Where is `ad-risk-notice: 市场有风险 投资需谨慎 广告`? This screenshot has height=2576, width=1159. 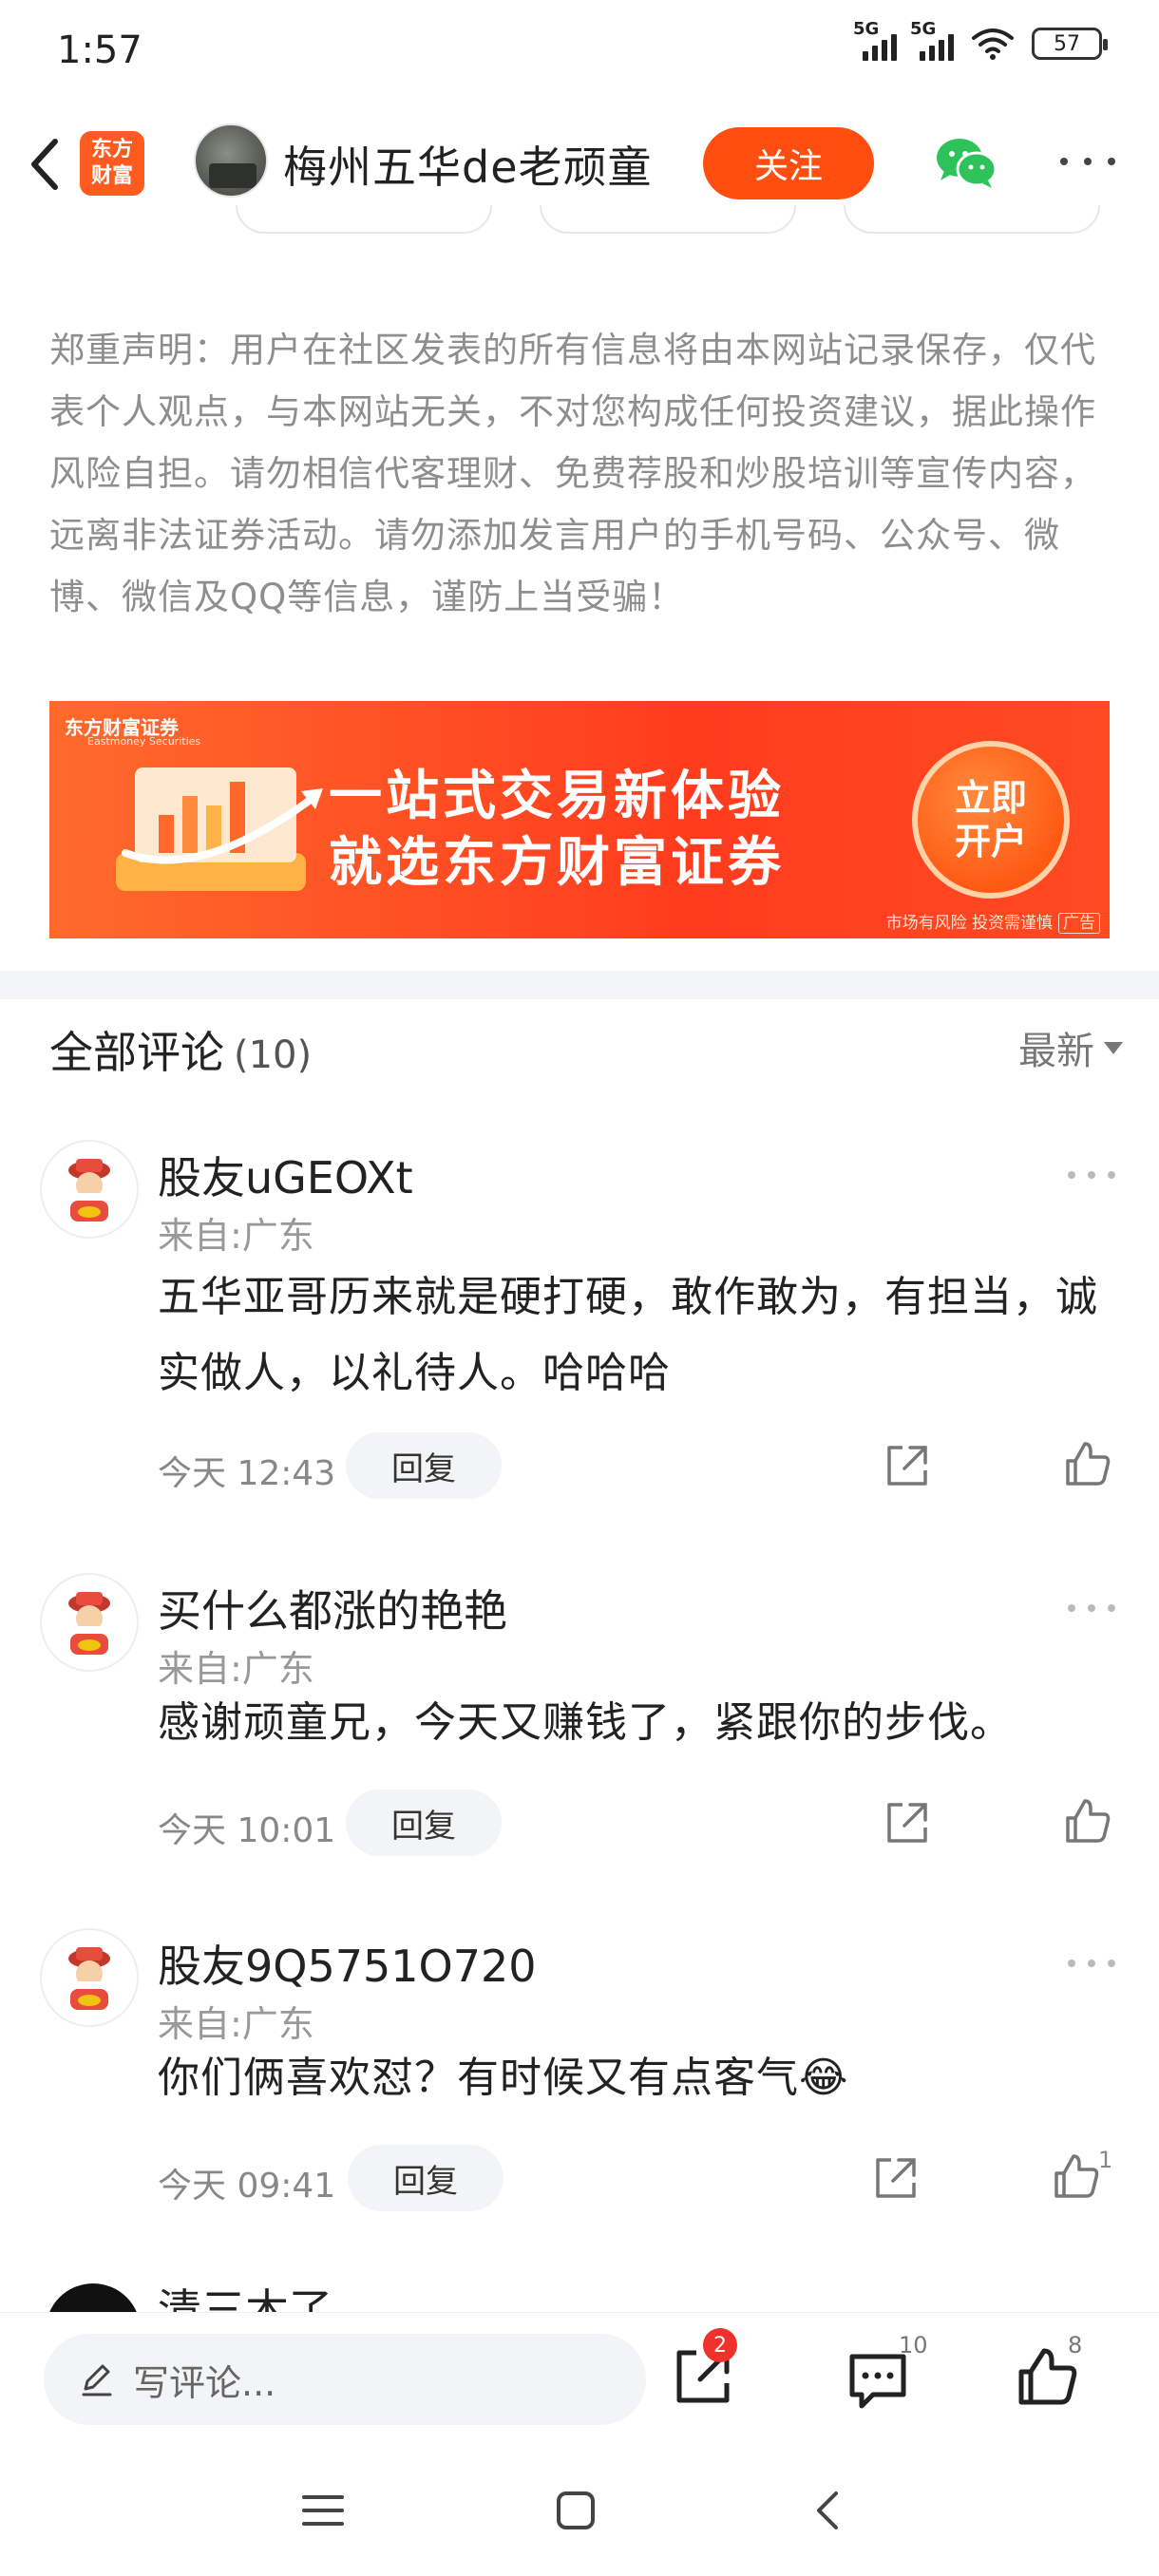
ad-risk-notice: 市场有风险 投资需谨慎 广告 is located at coordinates (992, 921).